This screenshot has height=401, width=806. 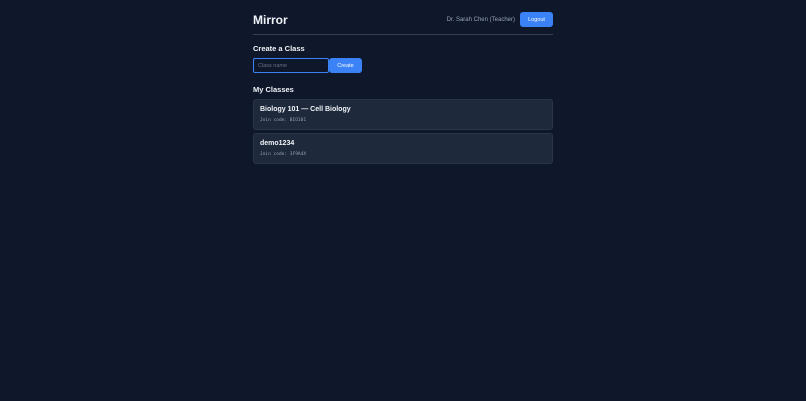 I want to click on create-class-form: Create, so click(x=307, y=65).